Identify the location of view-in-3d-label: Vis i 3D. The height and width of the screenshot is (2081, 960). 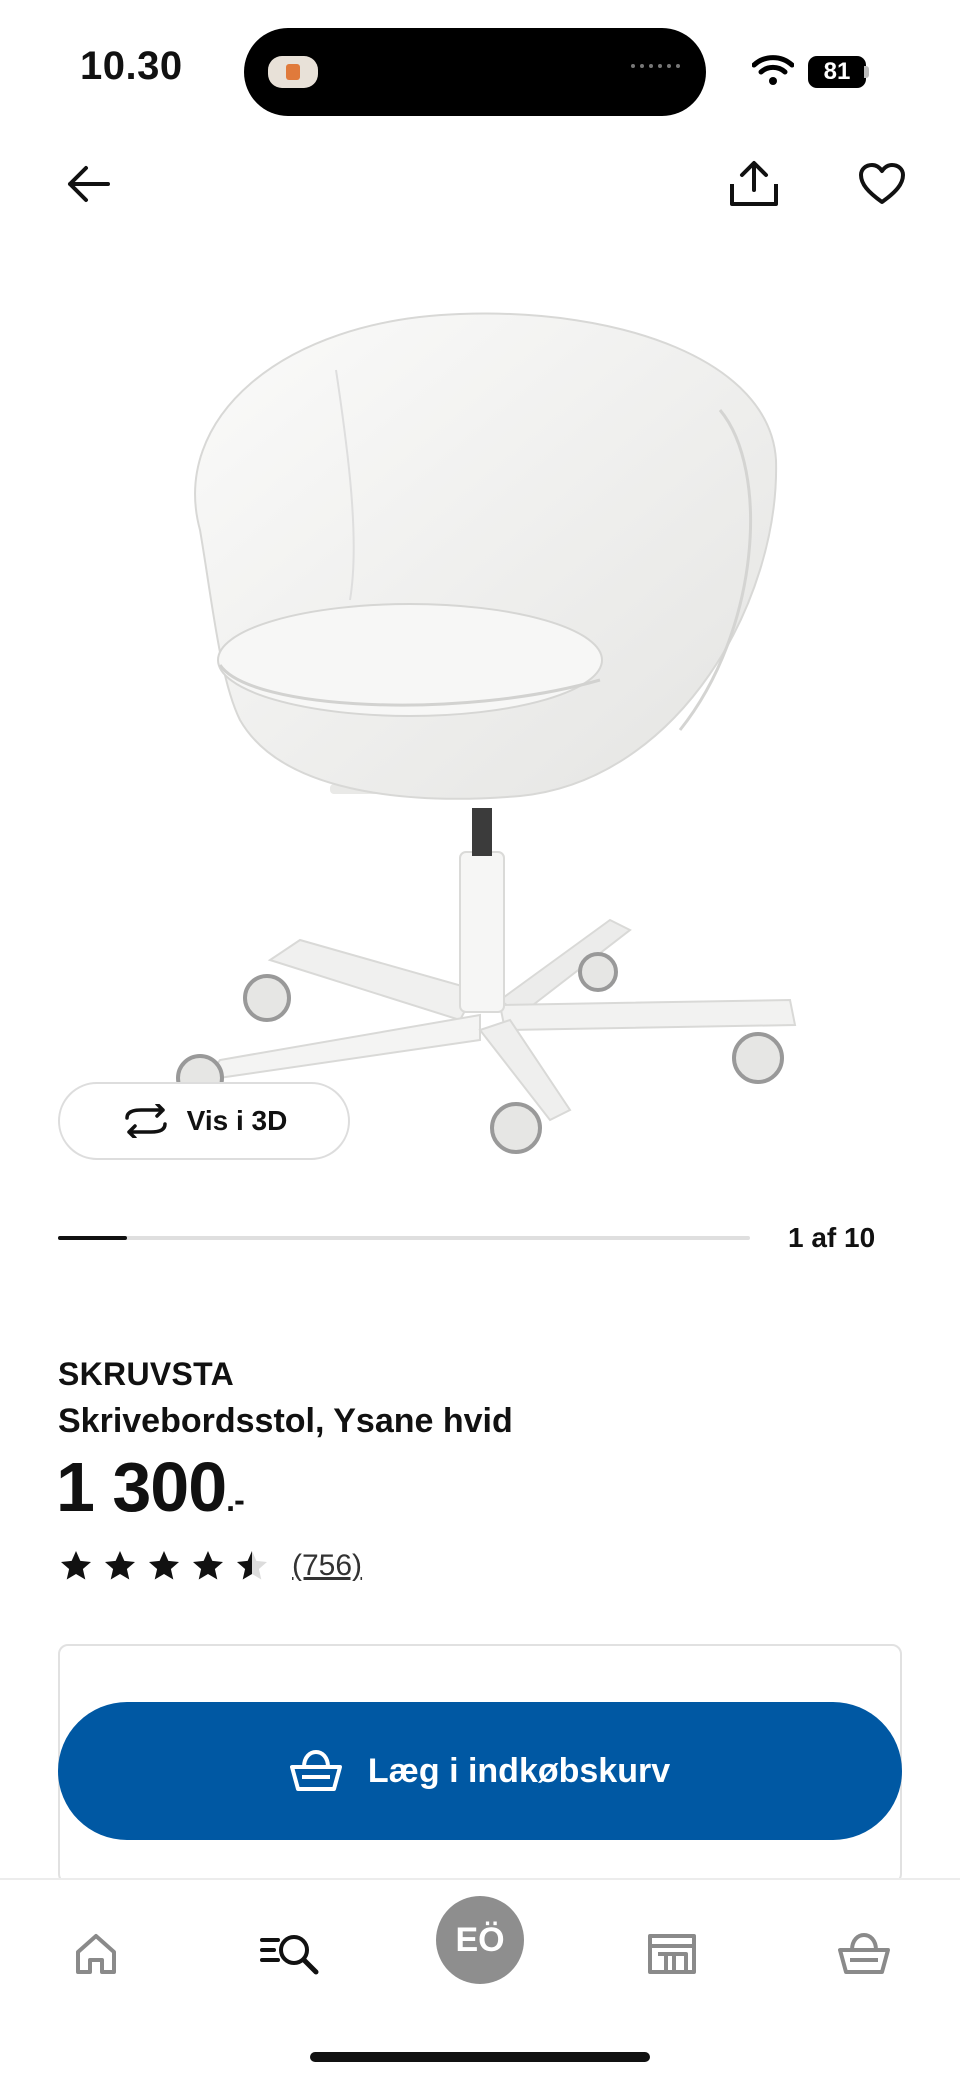
(237, 1120).